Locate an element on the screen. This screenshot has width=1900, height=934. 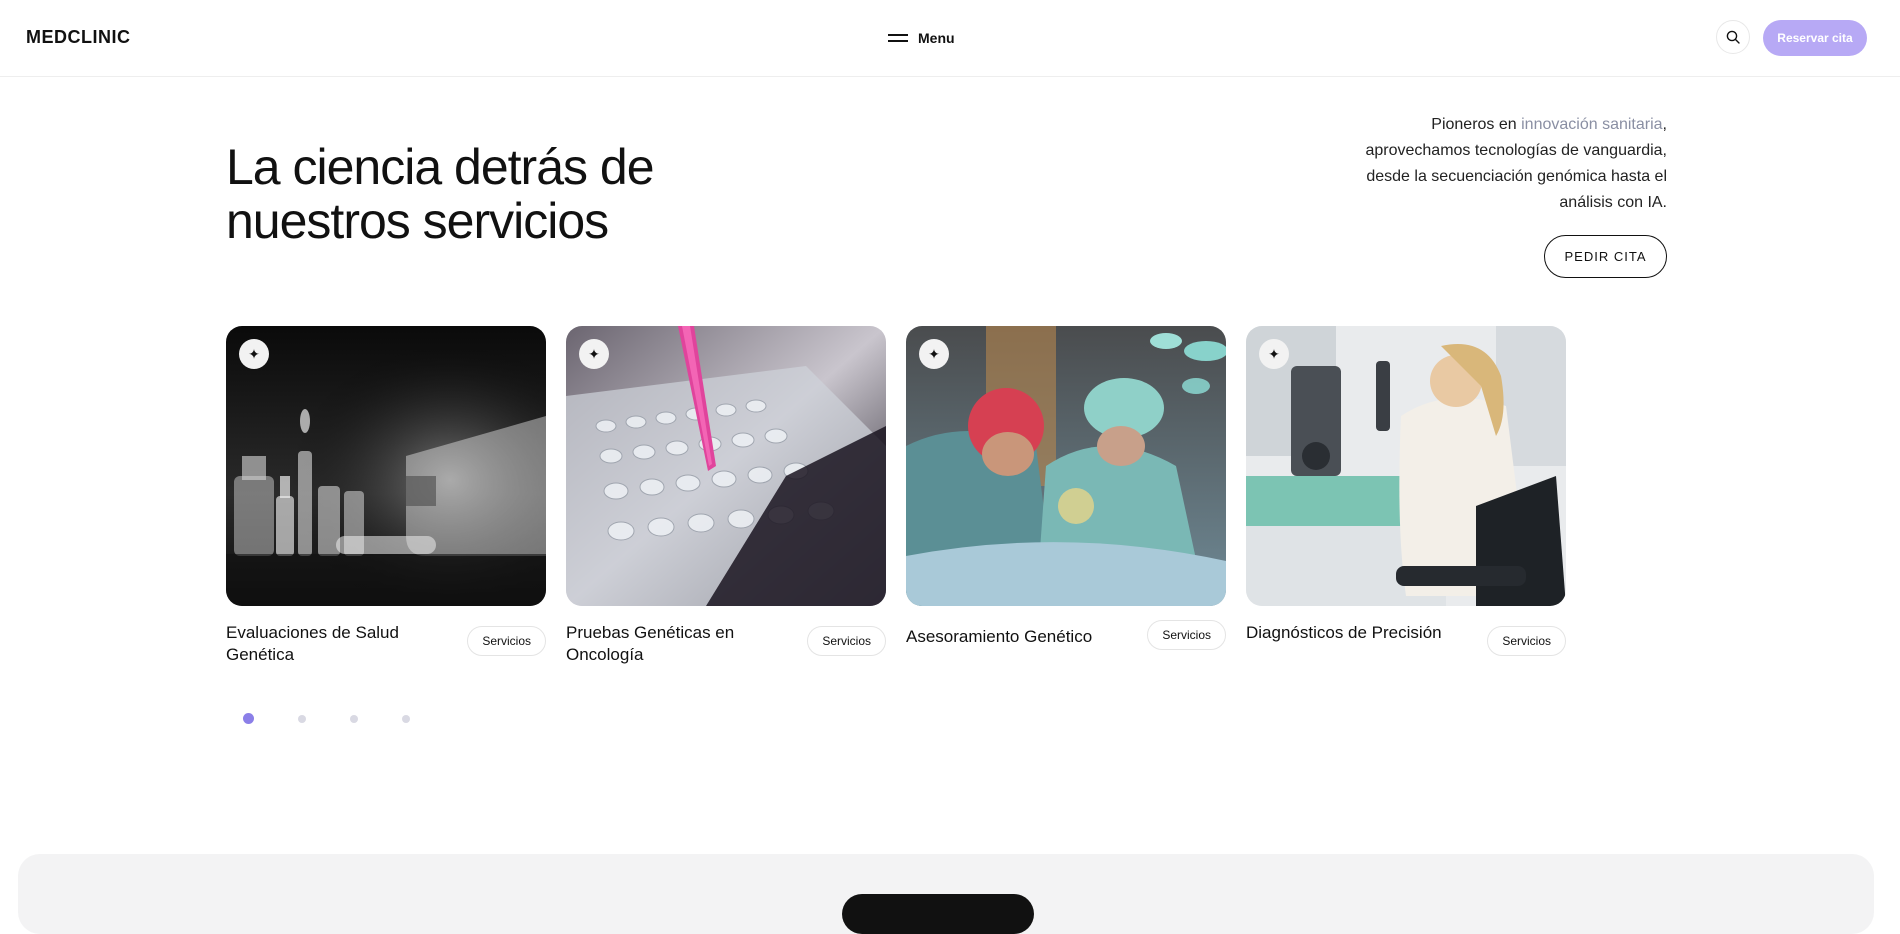
microscope-researcher-photo is located at coordinates (1406, 466).